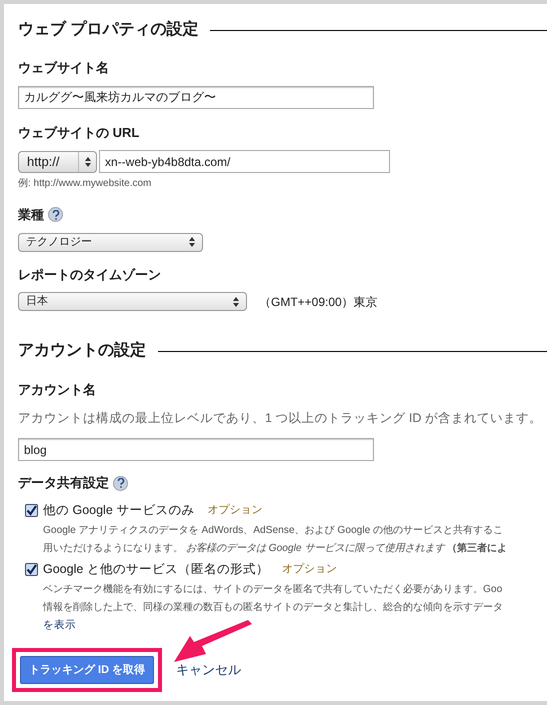 The width and height of the screenshot is (547, 705). Describe the element at coordinates (244, 161) in the screenshot. I see `url-field: xn--web-yb4b8dta.com/` at that location.